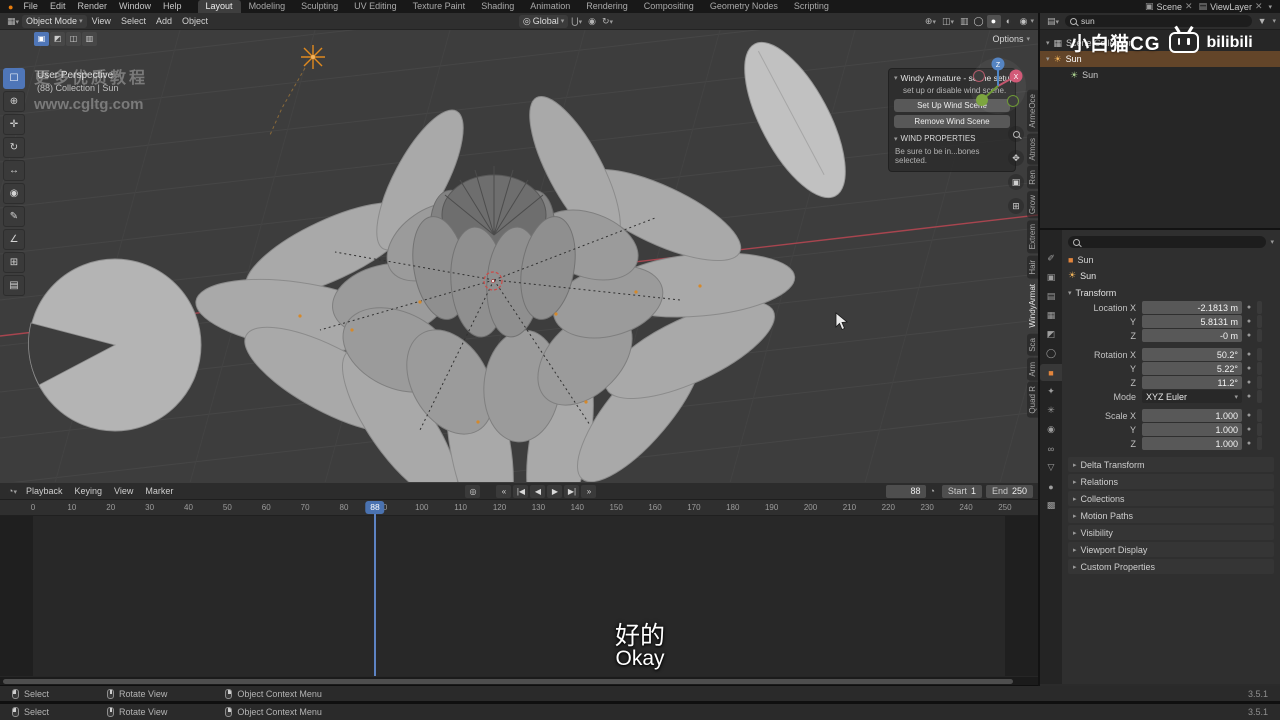  Describe the element at coordinates (172, 6) in the screenshot. I see `menu-help: Help` at that location.